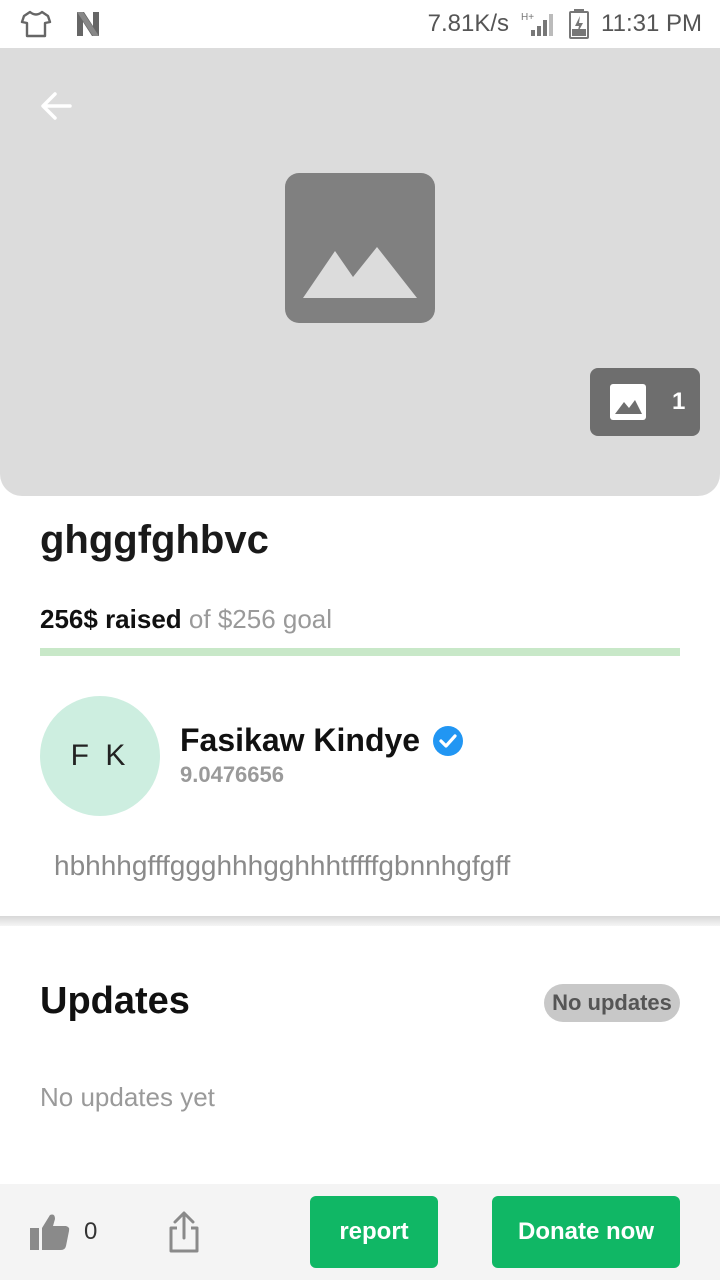 This screenshot has width=720, height=1280. What do you see at coordinates (537, 24) in the screenshot?
I see `signal-icon: H+` at bounding box center [537, 24].